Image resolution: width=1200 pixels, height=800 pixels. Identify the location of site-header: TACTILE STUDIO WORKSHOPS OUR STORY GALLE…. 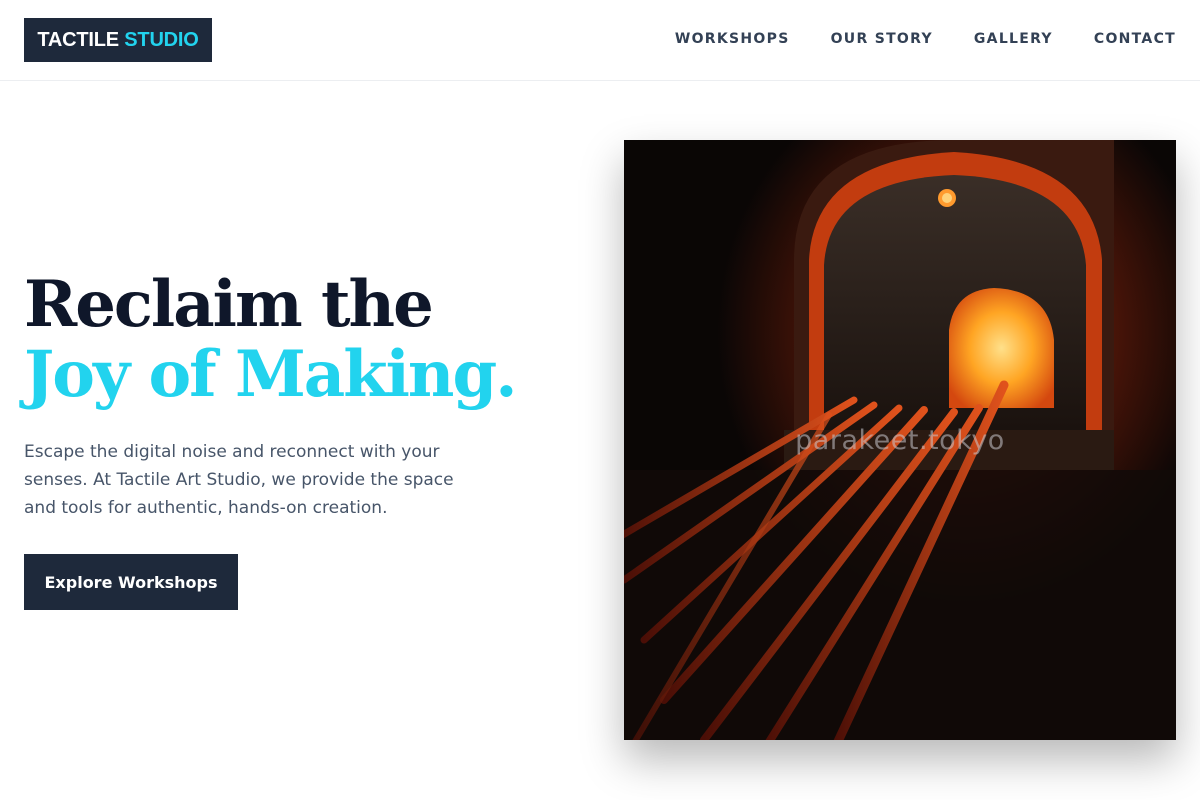
(600, 40).